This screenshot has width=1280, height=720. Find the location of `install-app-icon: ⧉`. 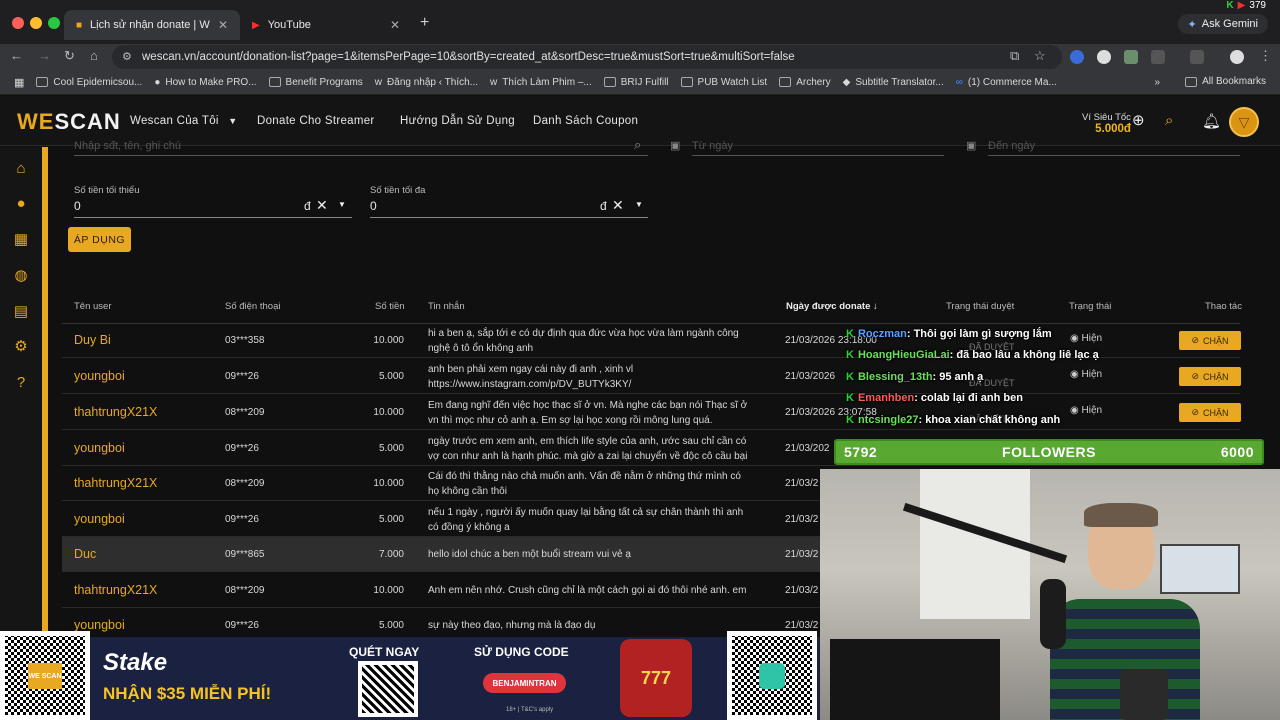

install-app-icon: ⧉ is located at coordinates (1014, 56).